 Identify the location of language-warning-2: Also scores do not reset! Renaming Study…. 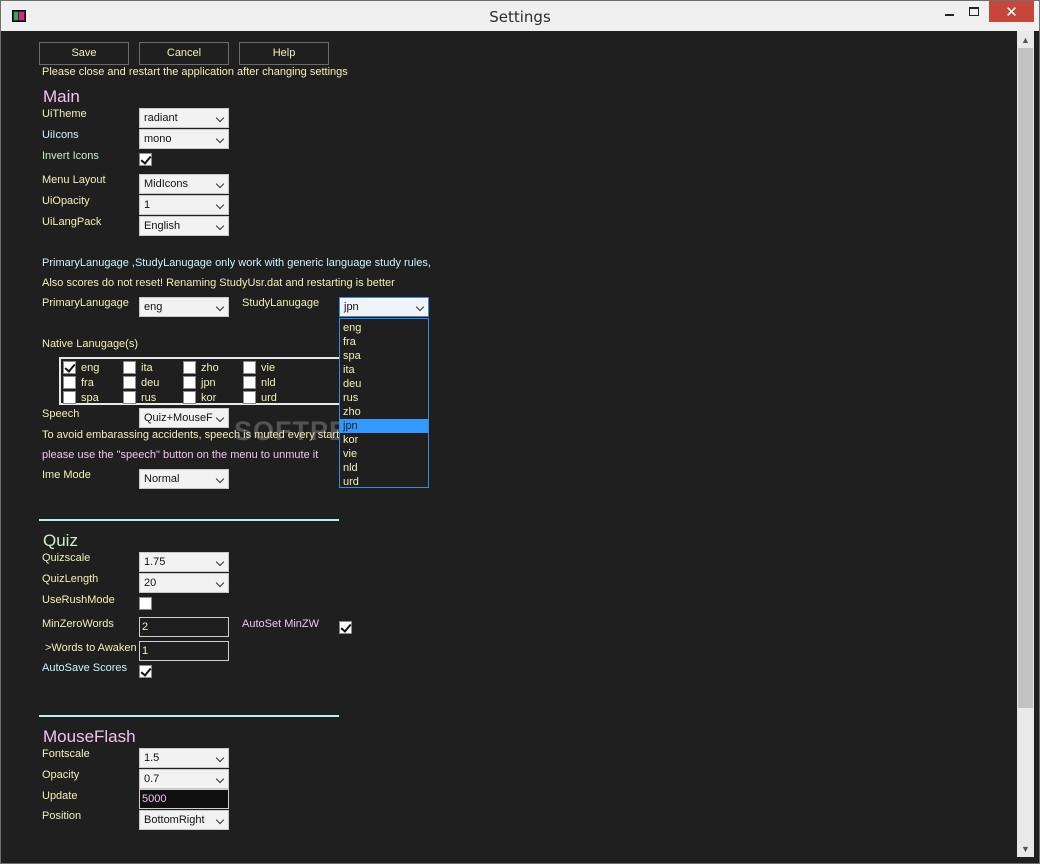
(218, 283).